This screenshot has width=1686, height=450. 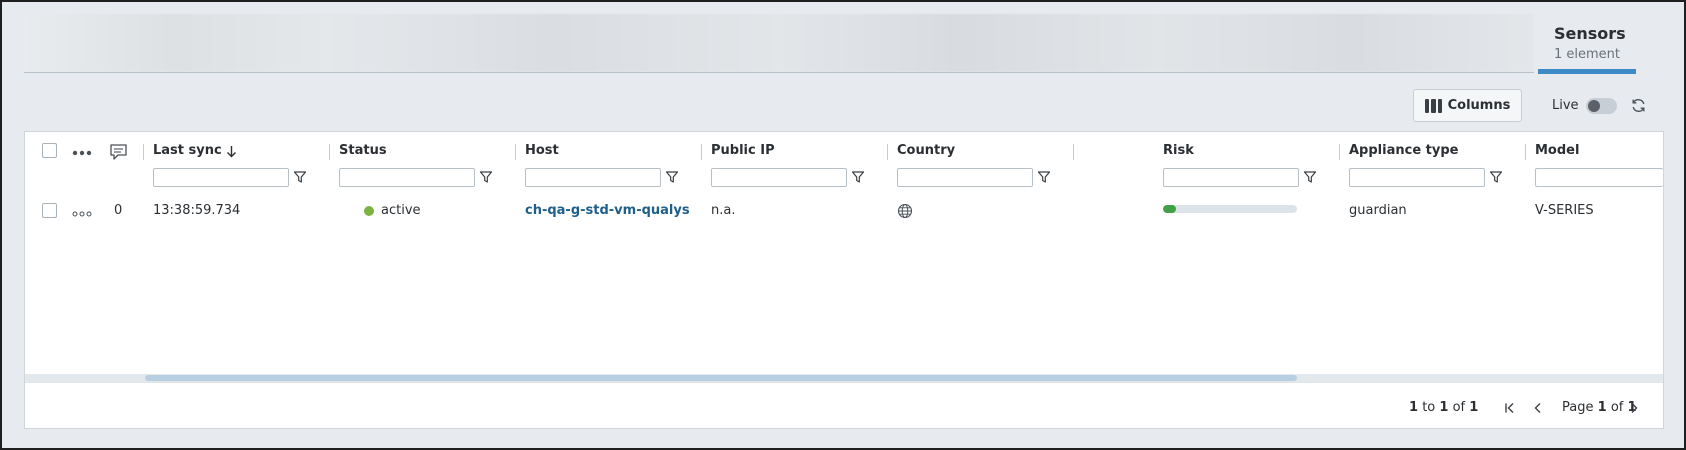 I want to click on filter-input-last-sync, so click(x=221, y=177).